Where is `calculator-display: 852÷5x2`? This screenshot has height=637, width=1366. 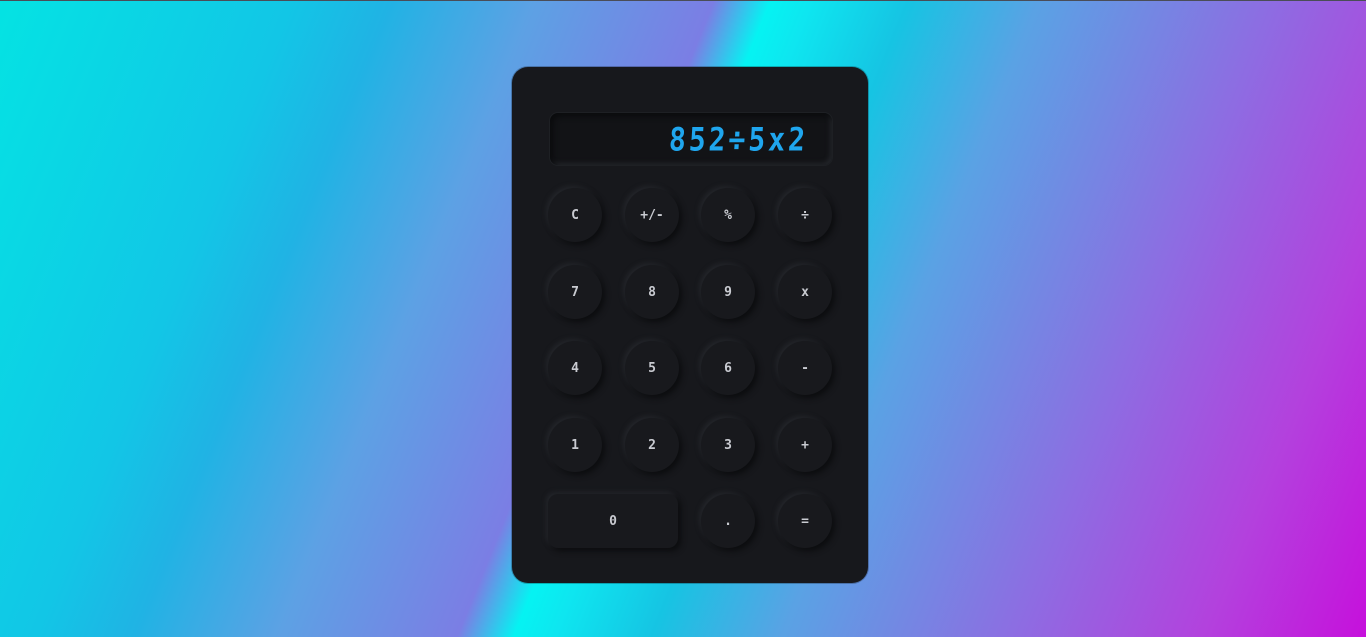 calculator-display: 852÷5x2 is located at coordinates (691, 139).